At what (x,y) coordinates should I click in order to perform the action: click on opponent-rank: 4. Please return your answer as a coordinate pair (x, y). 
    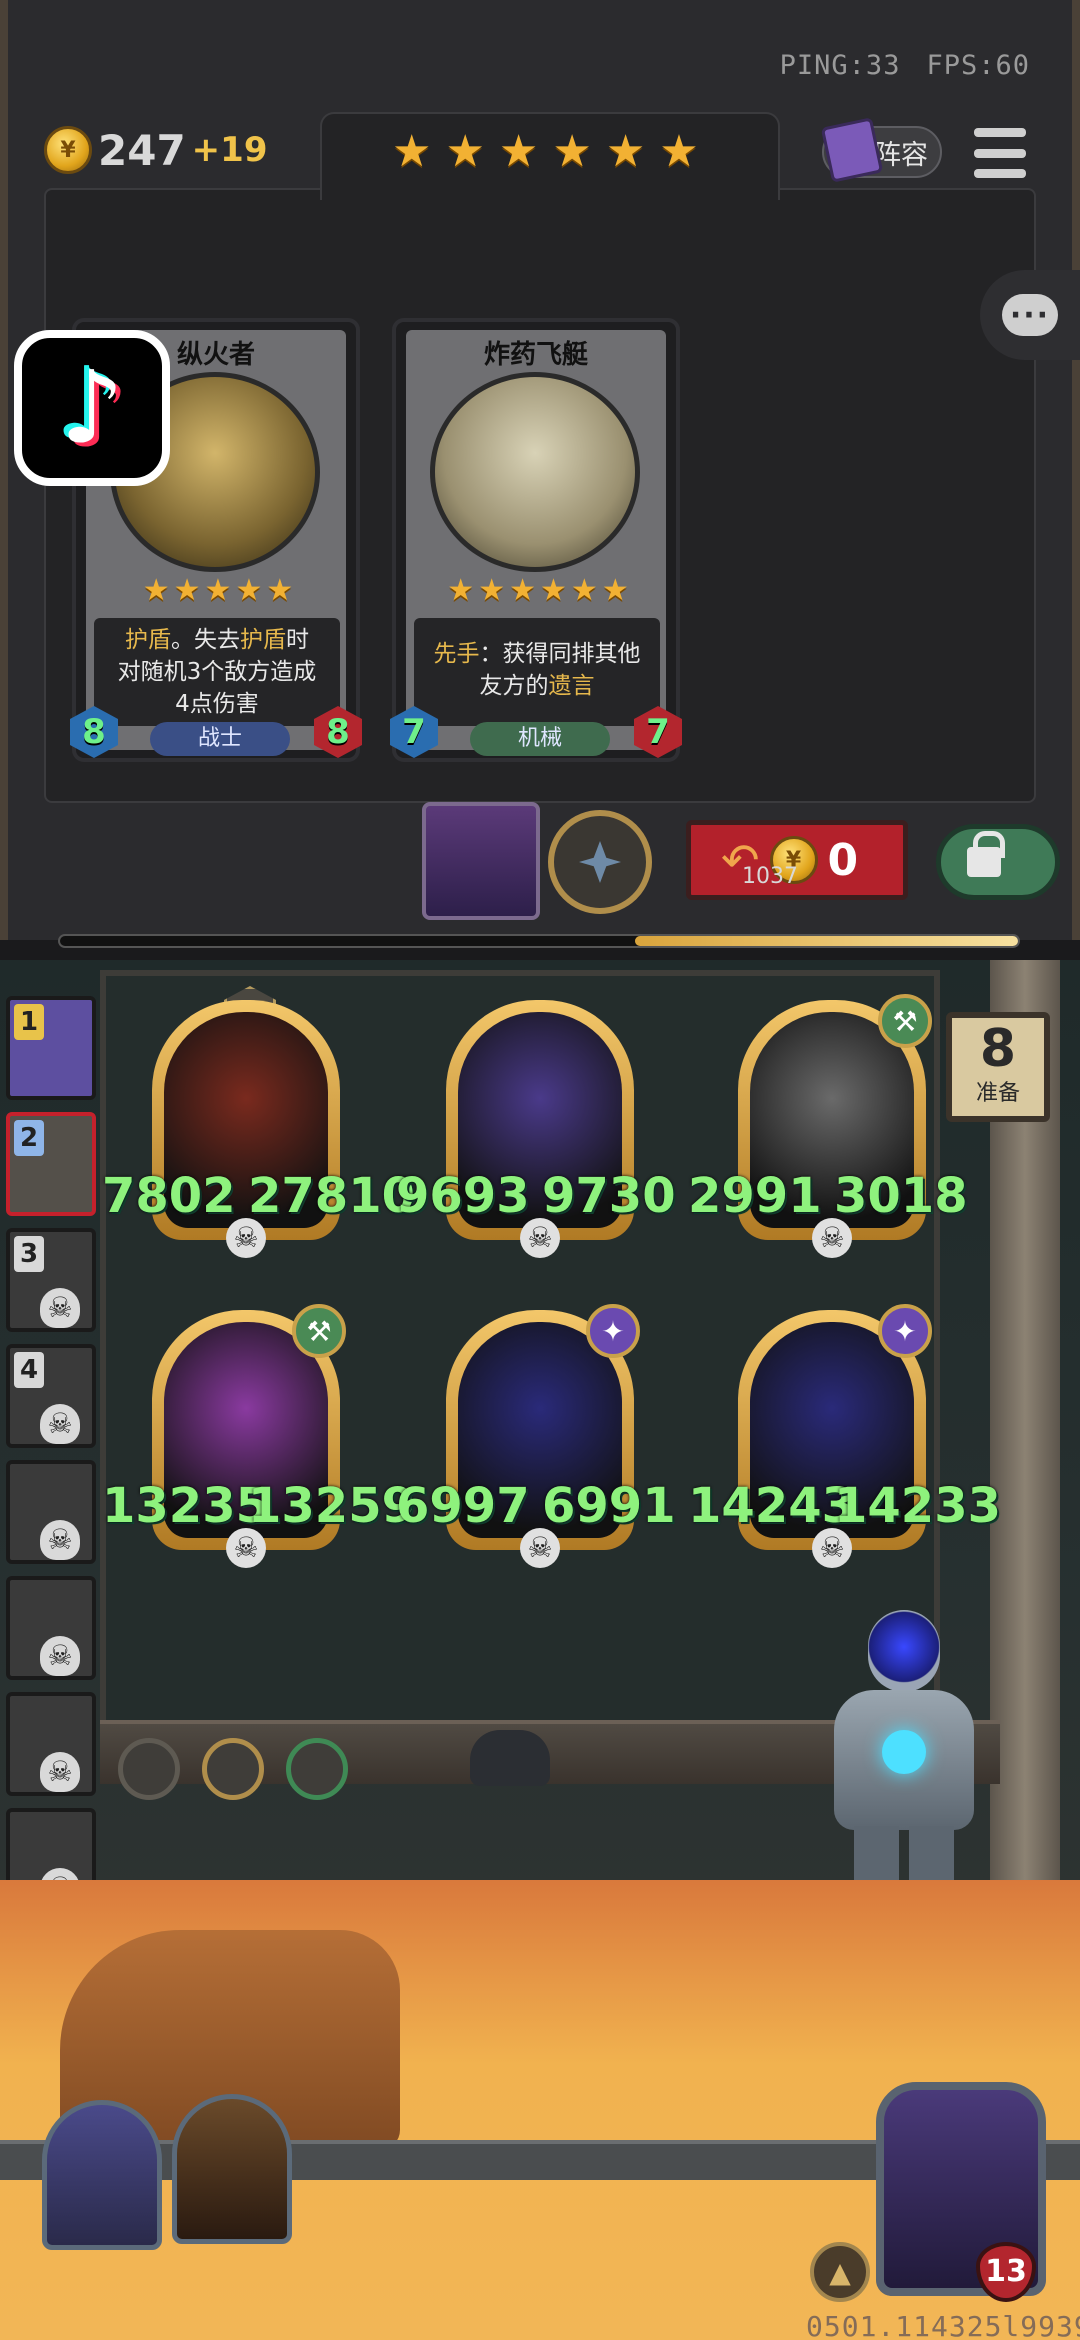
    Looking at the image, I should click on (29, 1370).